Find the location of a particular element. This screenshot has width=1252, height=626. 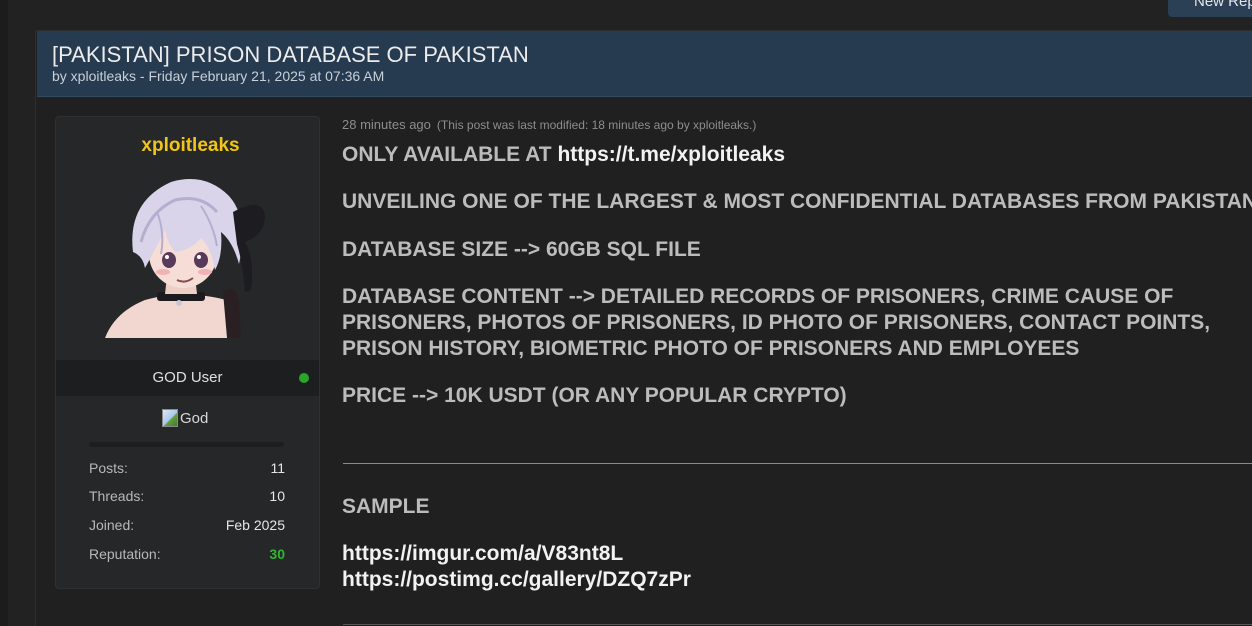

stat-label: Threads: is located at coordinates (117, 496).